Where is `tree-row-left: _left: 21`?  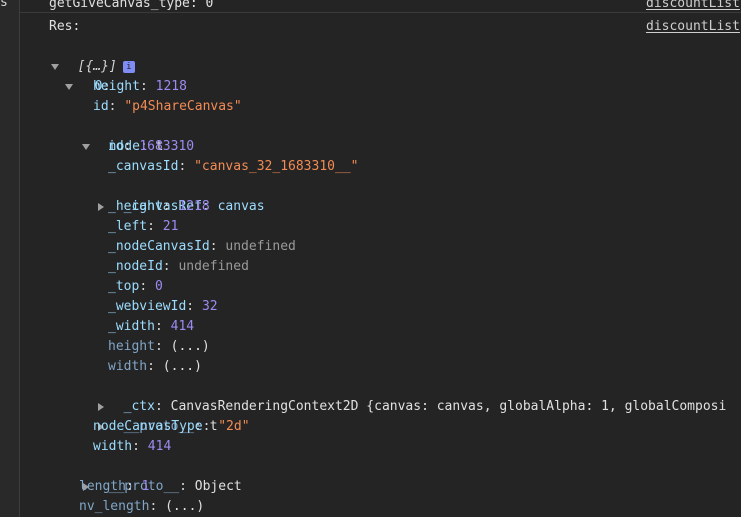
tree-row-left: _left: 21 is located at coordinates (143, 226).